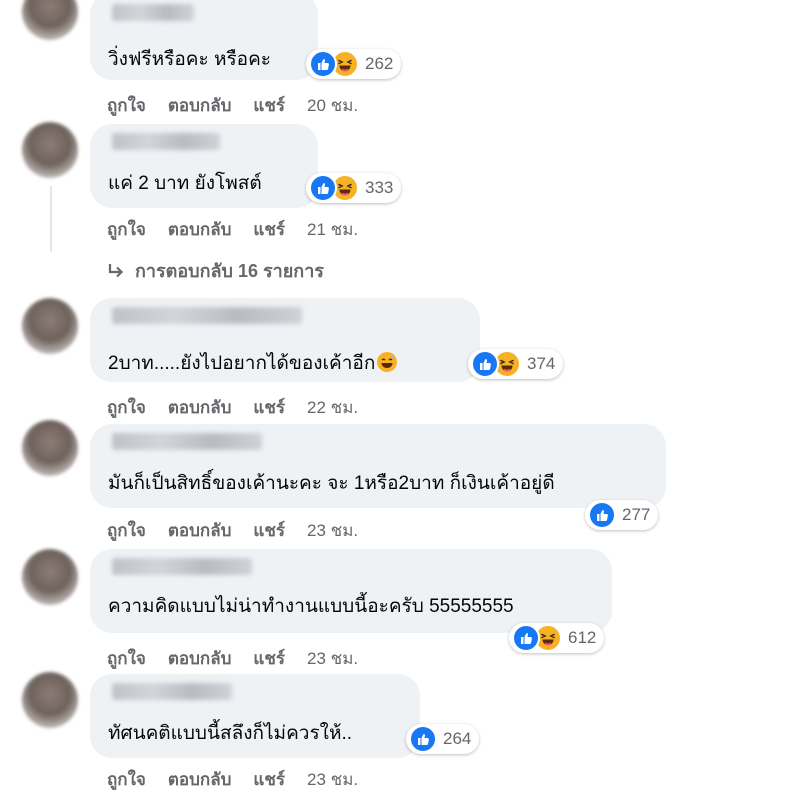 The width and height of the screenshot is (800, 794). Describe the element at coordinates (285, 340) in the screenshot. I see `comment-bubble: 2บาท.....ยังไปอยากได้ของเค้าอีก` at that location.